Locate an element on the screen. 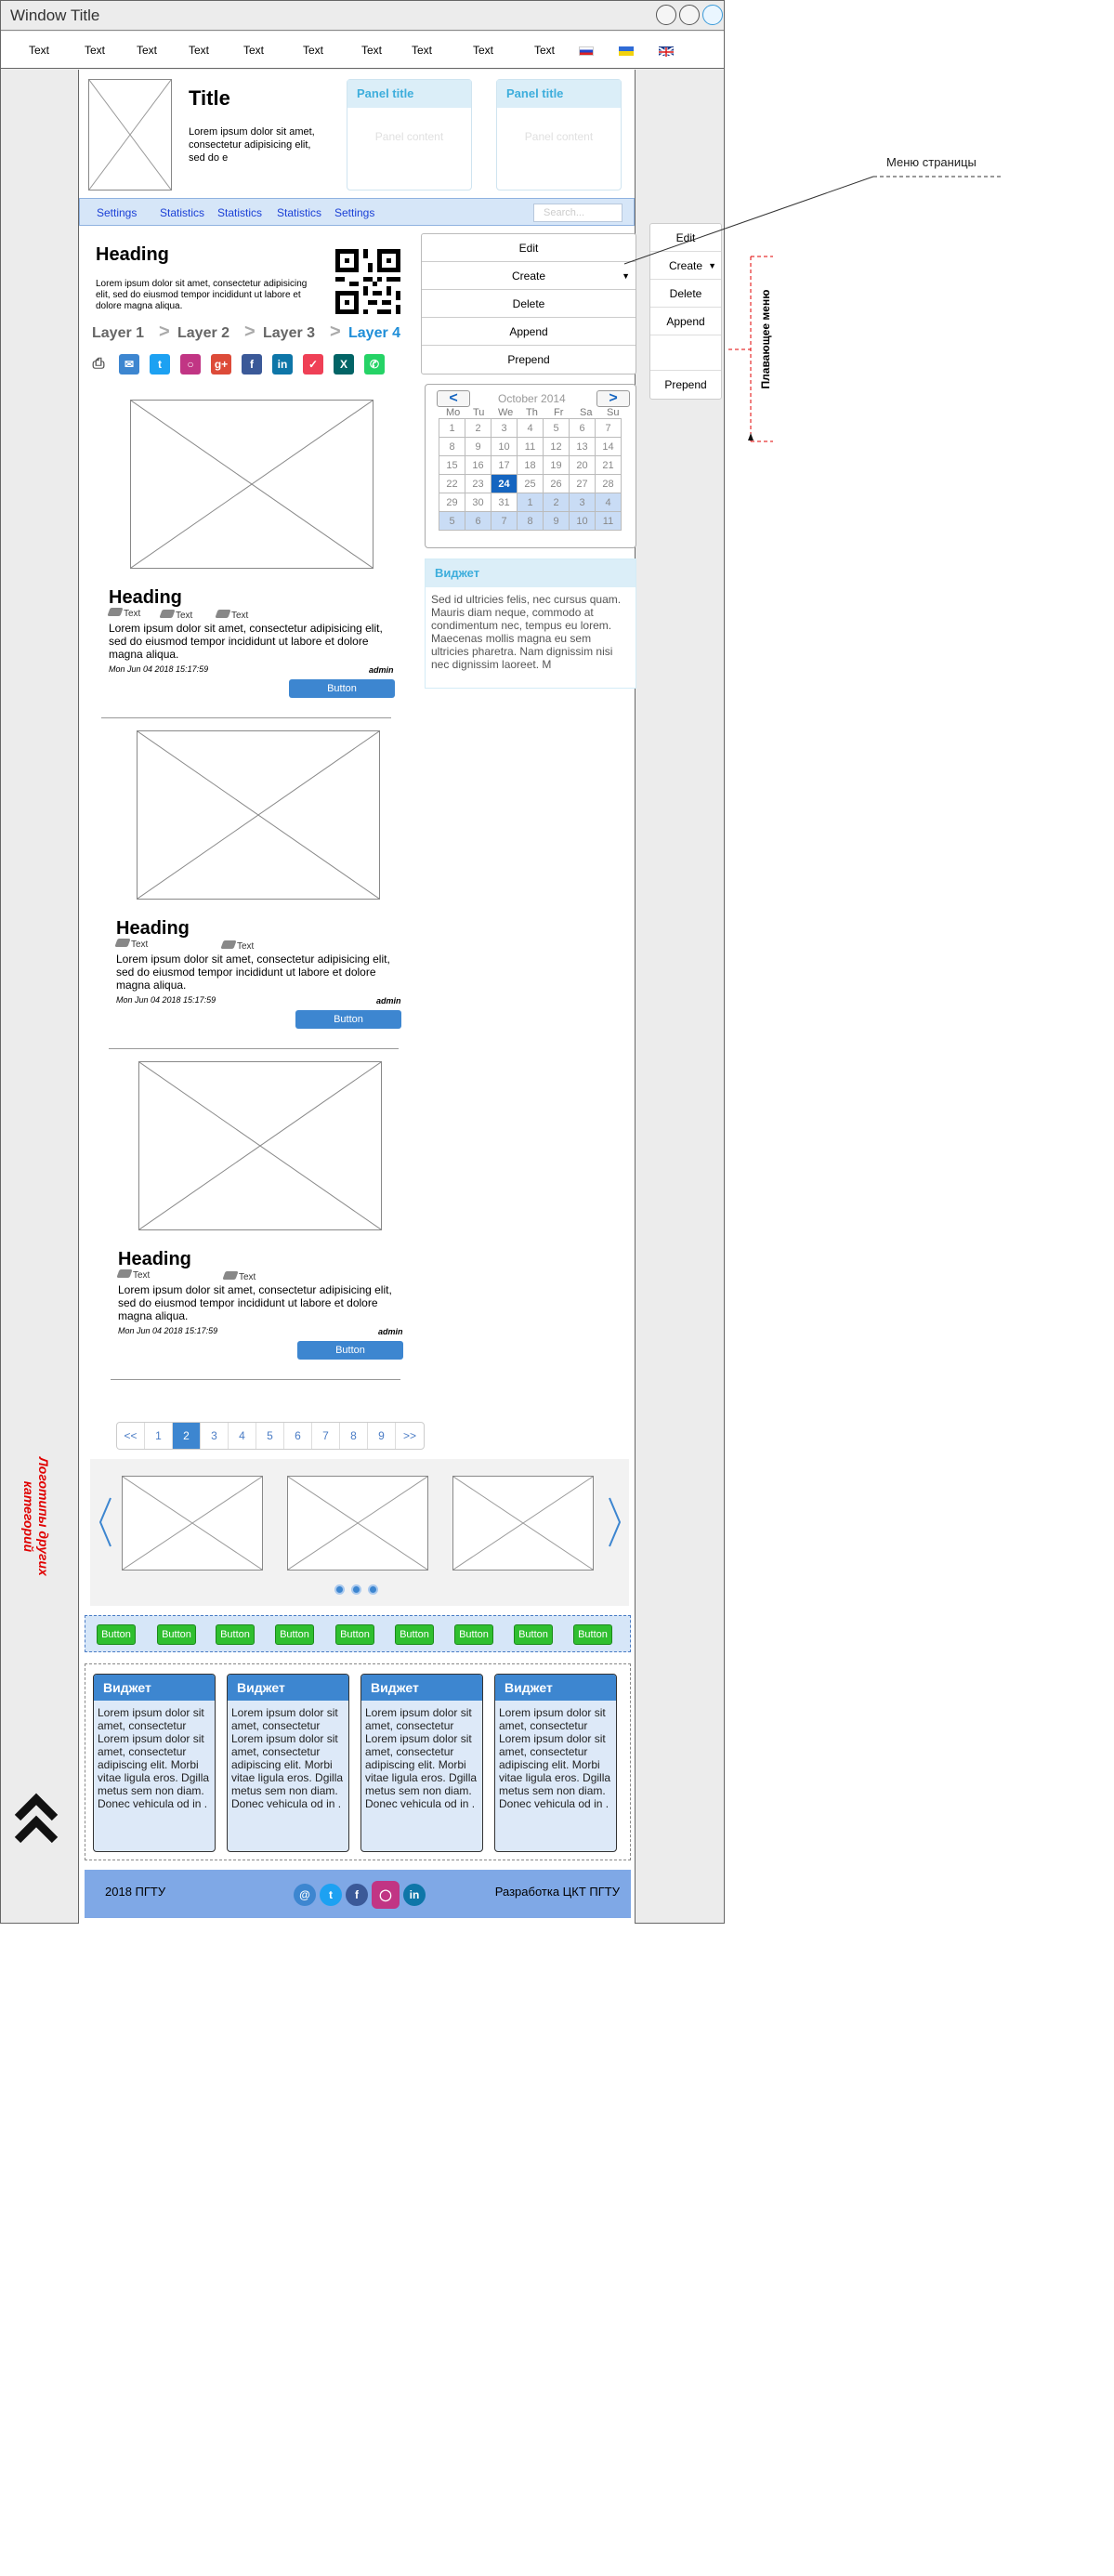 The image size is (1114, 2576). calendar-day: 8 is located at coordinates (530, 521).